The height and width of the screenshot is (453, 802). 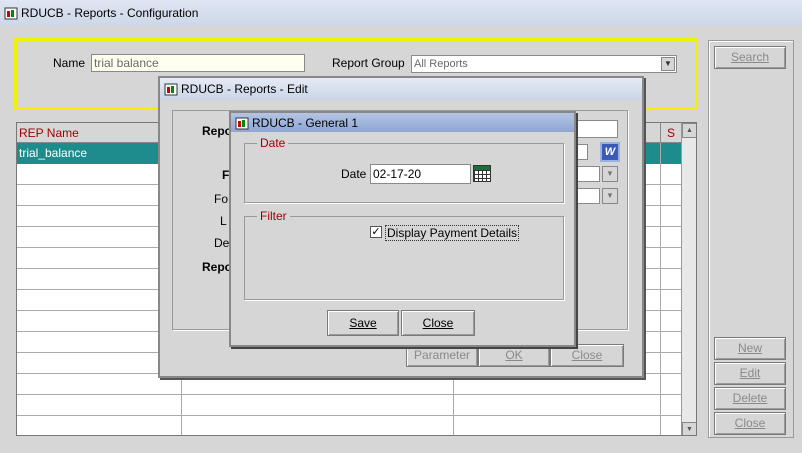 What do you see at coordinates (273, 216) in the screenshot?
I see `filter-group-title: Filter` at bounding box center [273, 216].